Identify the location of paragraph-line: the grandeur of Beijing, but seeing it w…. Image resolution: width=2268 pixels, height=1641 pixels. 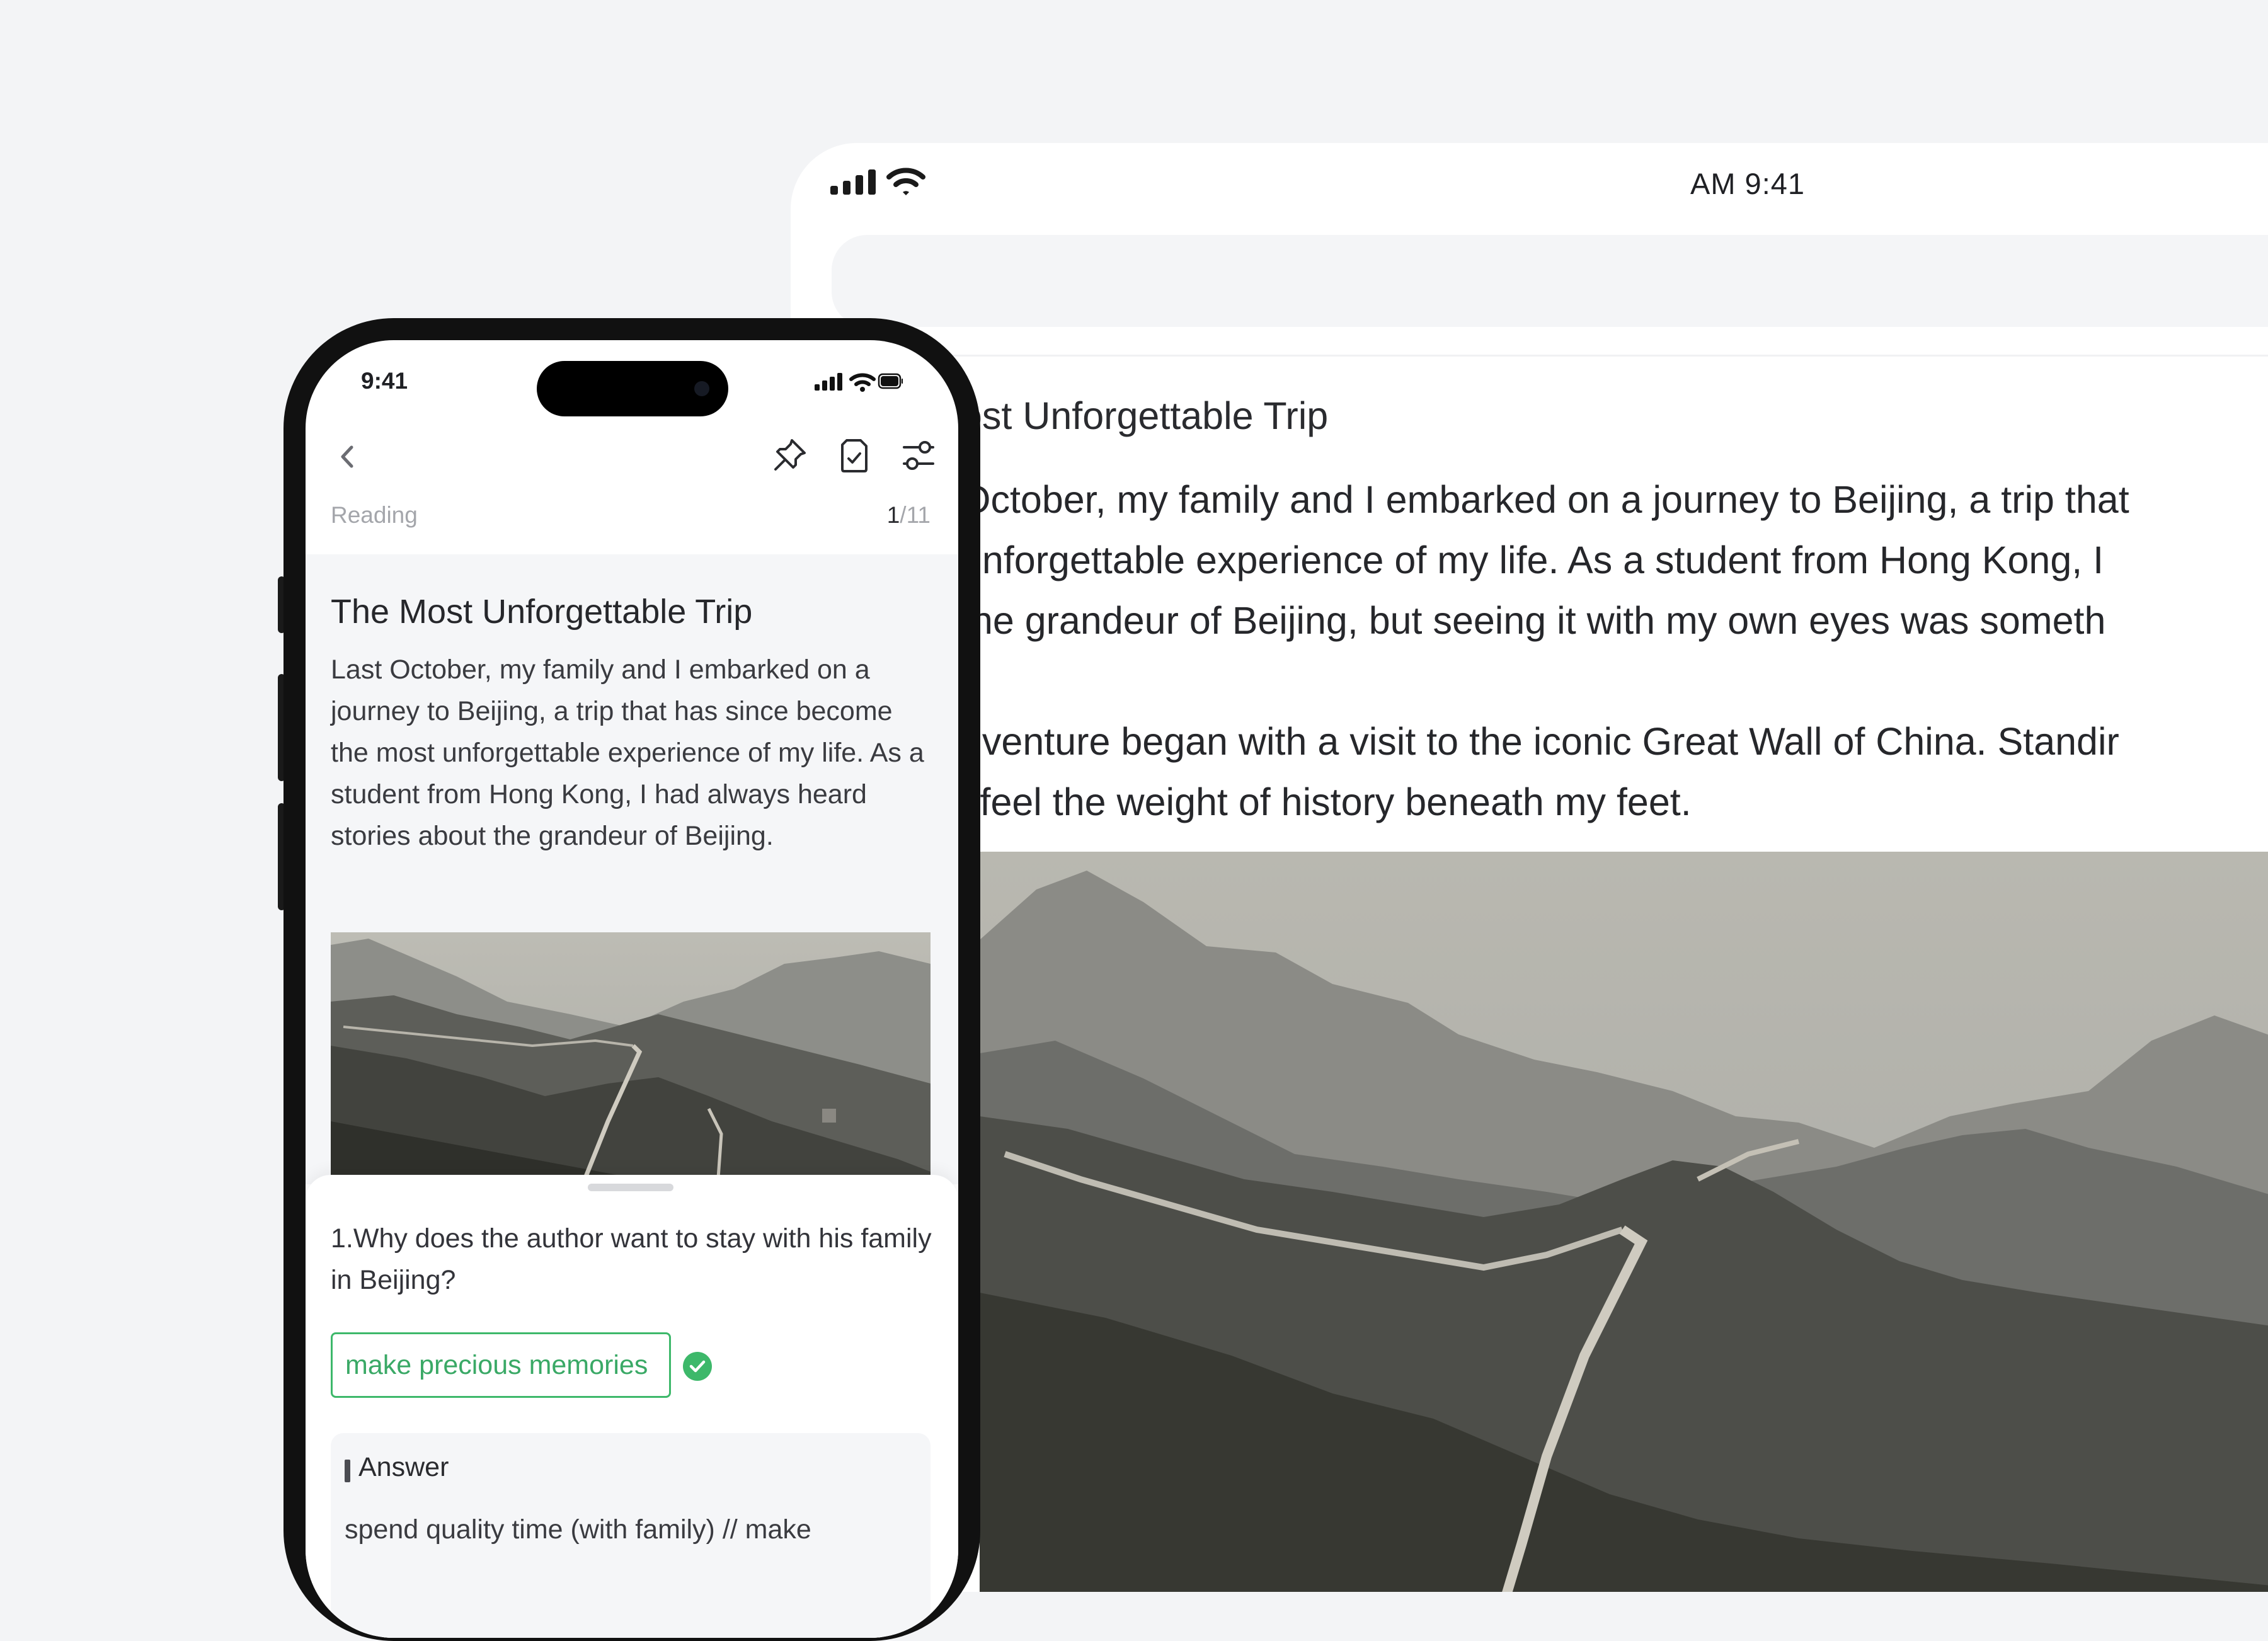
(1533, 620).